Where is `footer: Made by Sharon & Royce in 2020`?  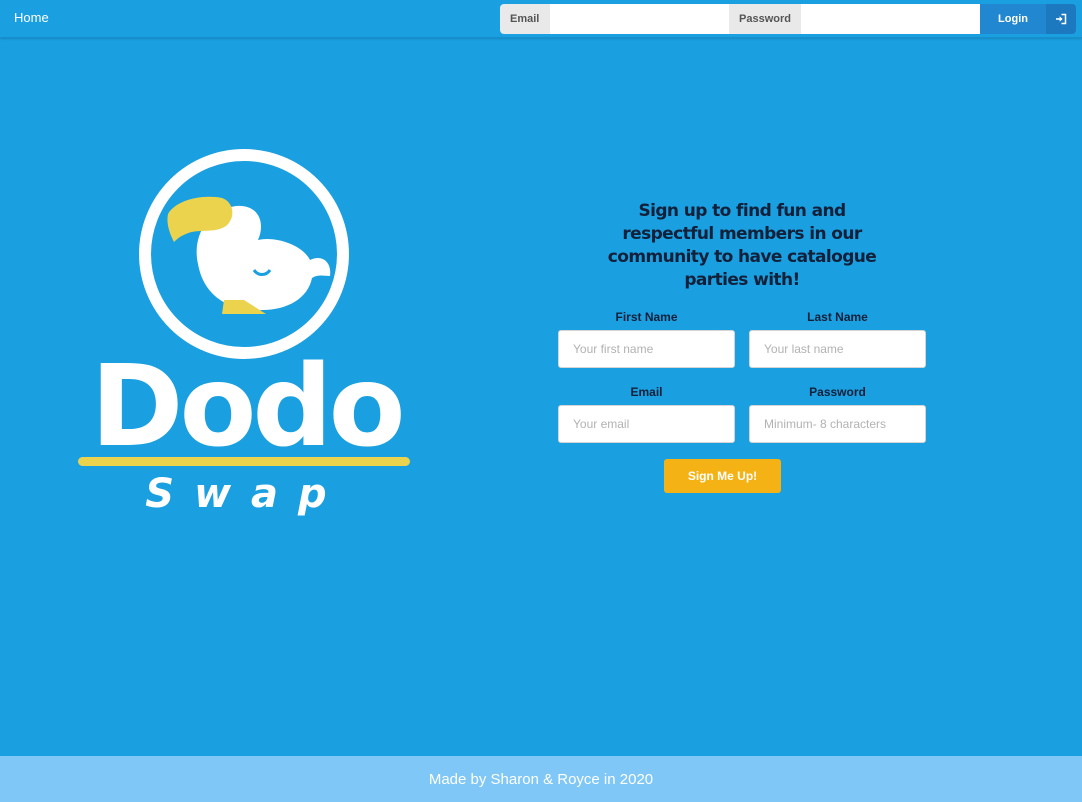
footer: Made by Sharon & Royce in 2020 is located at coordinates (541, 779).